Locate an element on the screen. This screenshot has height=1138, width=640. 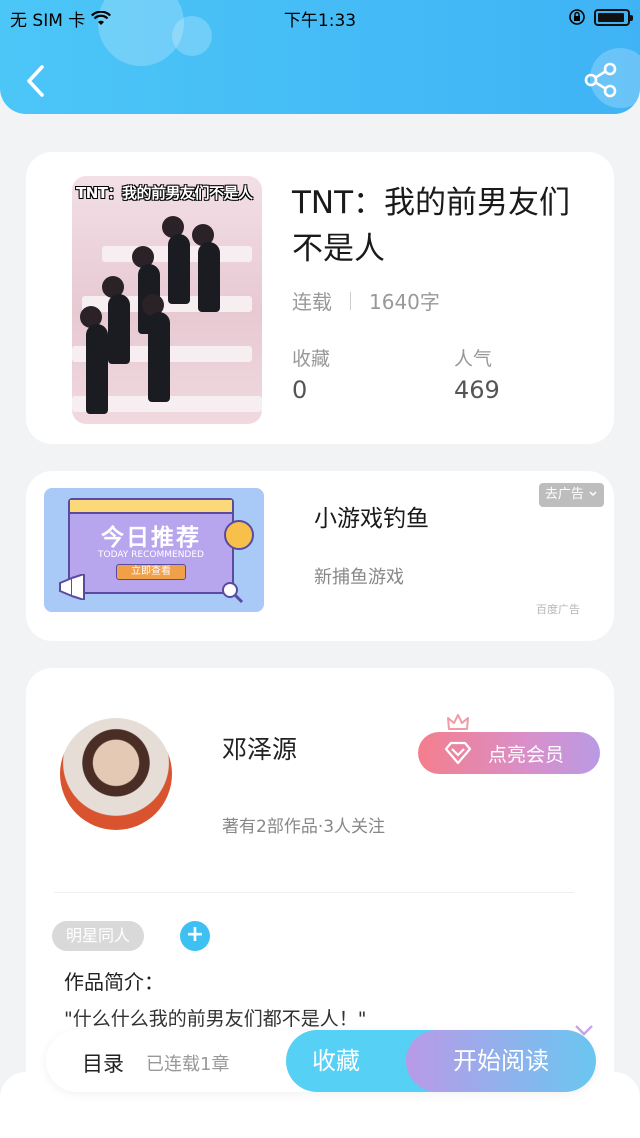
author-avatar is located at coordinates (116, 774).